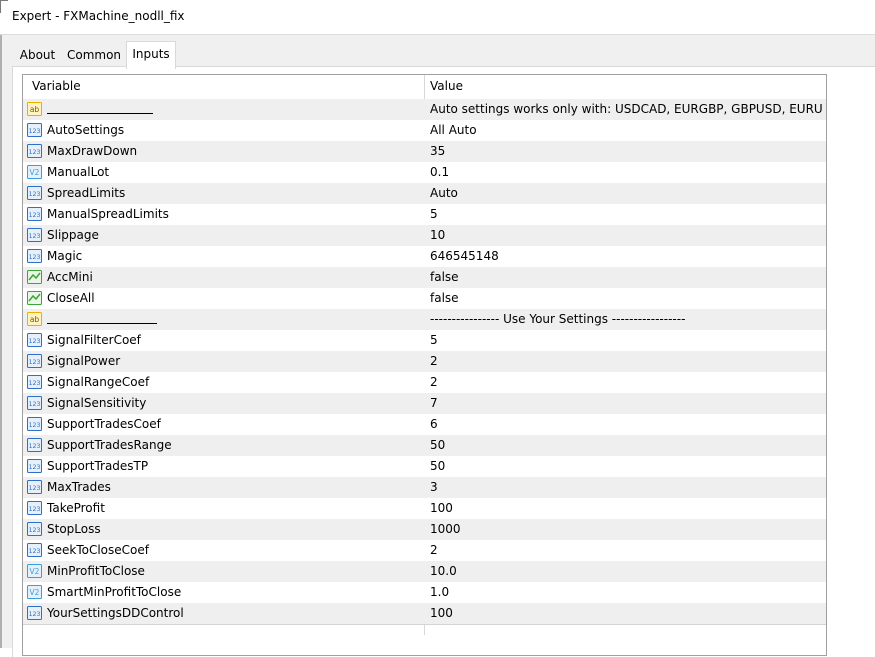 This screenshot has width=875, height=657. I want to click on variable-value: 6, so click(626, 424).